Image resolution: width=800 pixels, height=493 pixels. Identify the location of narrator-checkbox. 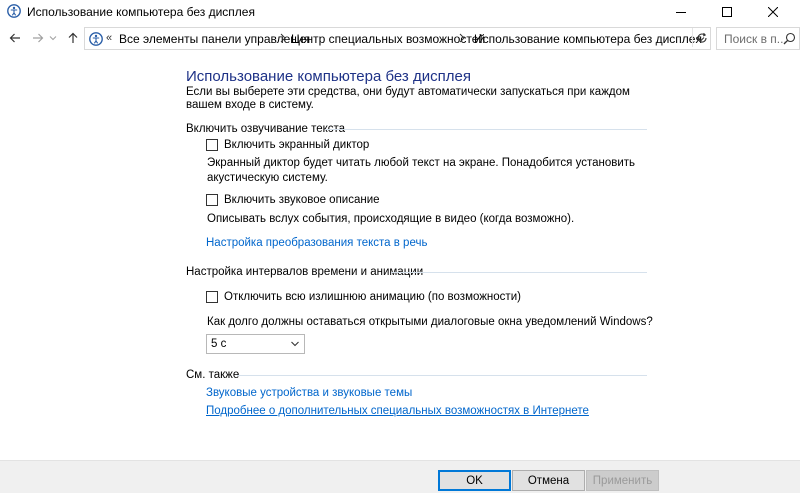
(212, 145).